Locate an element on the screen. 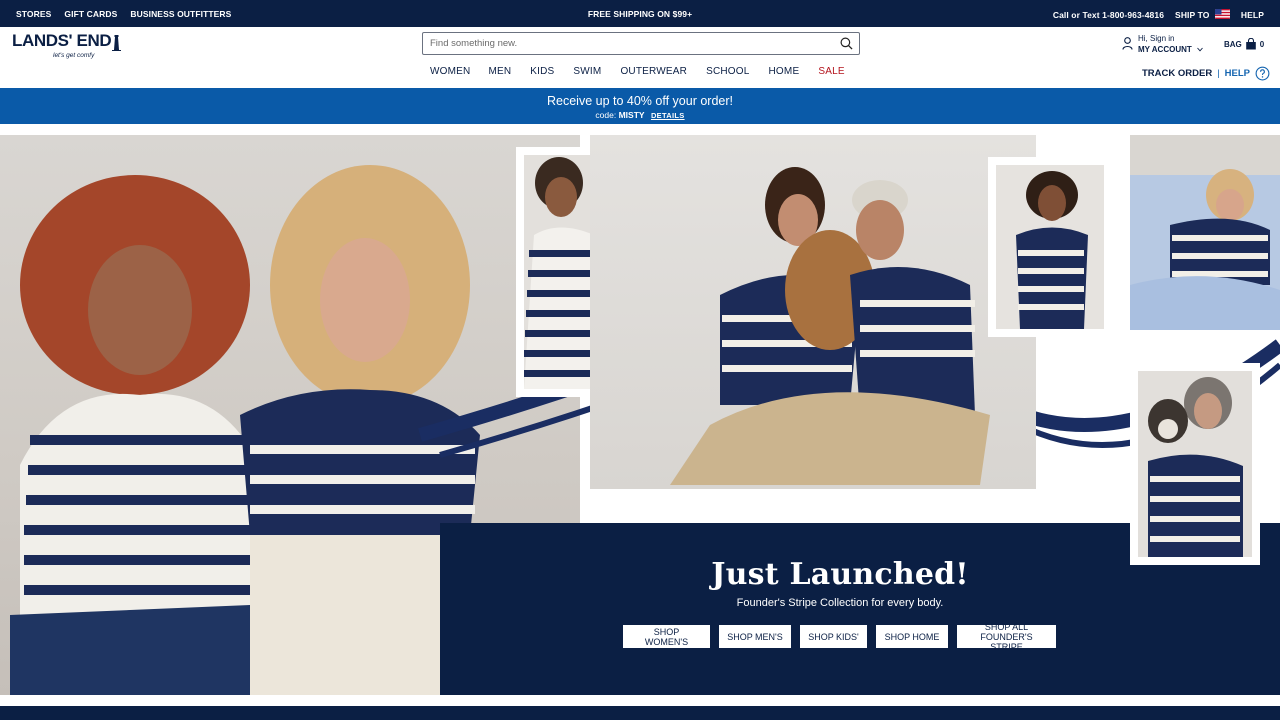 The height and width of the screenshot is (720, 1280). gift-cards-link: GIFT CARDS is located at coordinates (90, 14).